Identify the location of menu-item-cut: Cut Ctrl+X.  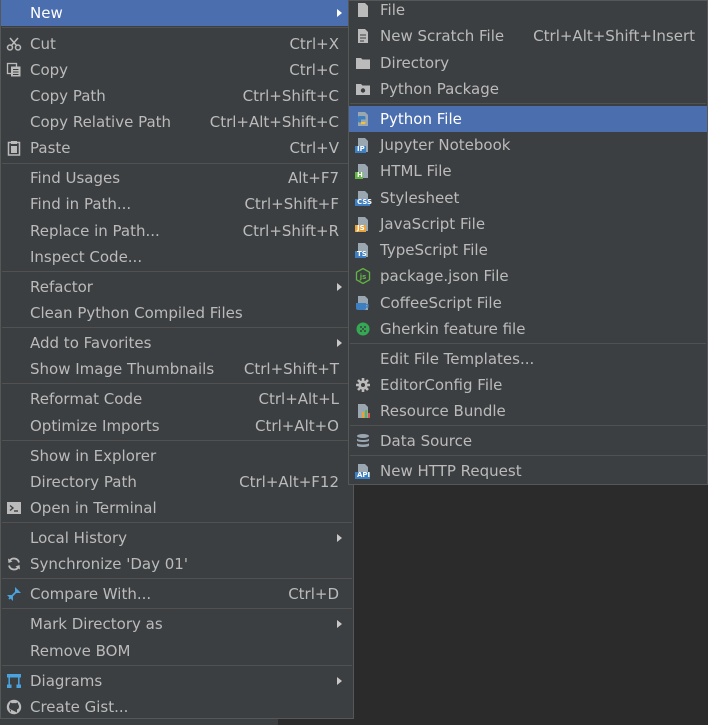
(177, 44).